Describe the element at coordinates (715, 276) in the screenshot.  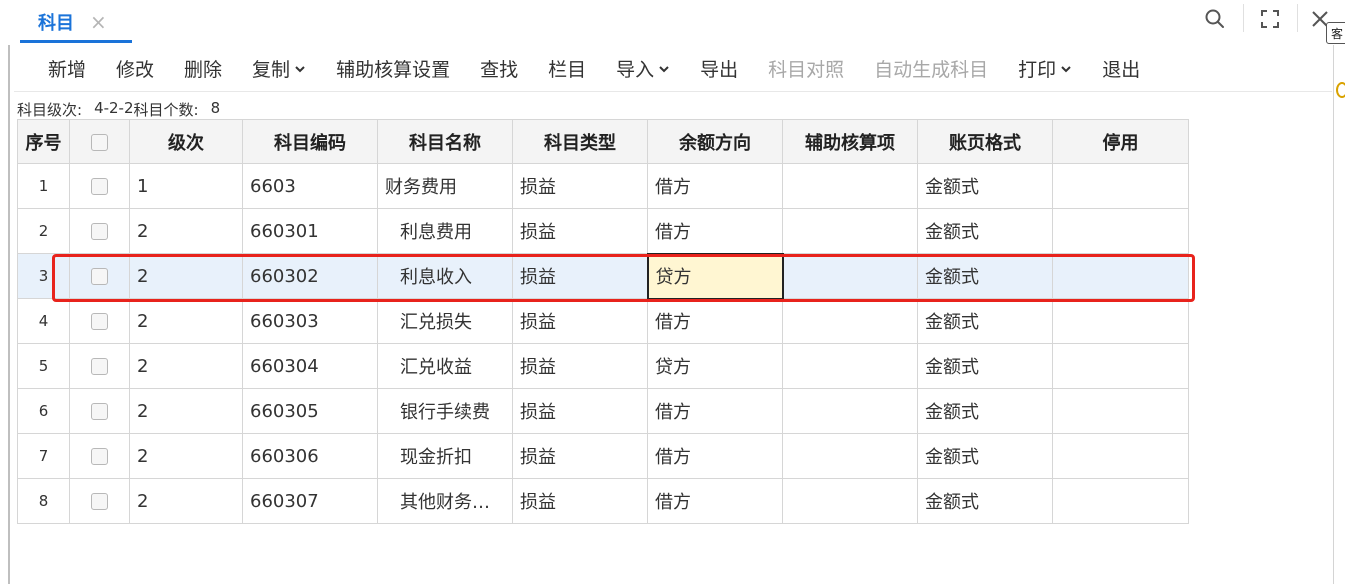
I see `cell-direction: 贷方` at that location.